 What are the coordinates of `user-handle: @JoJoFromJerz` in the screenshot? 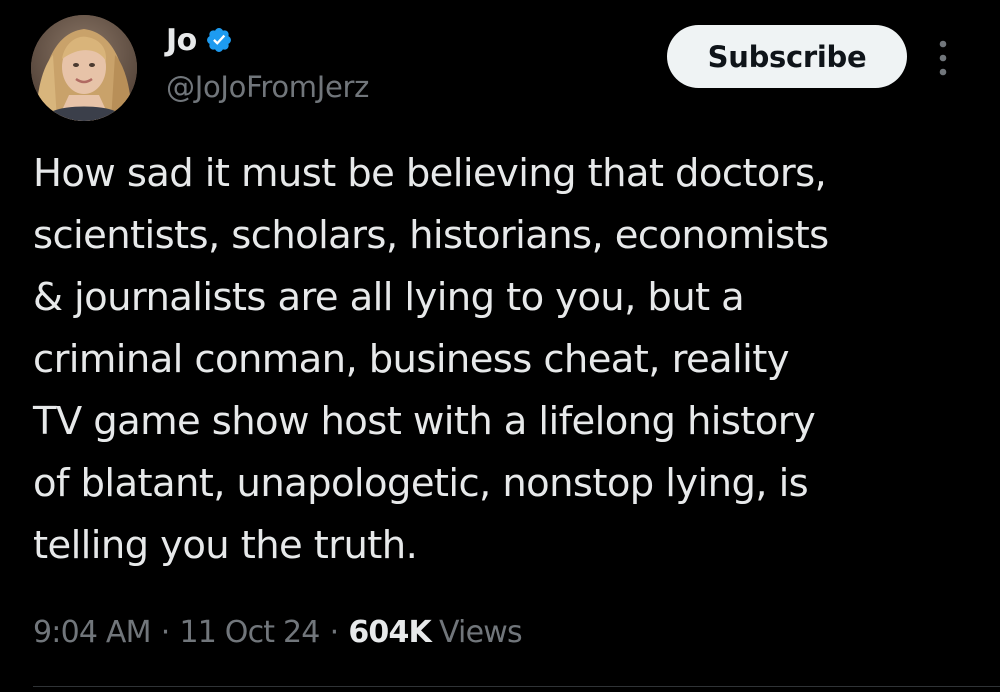 It's located at (267, 87).